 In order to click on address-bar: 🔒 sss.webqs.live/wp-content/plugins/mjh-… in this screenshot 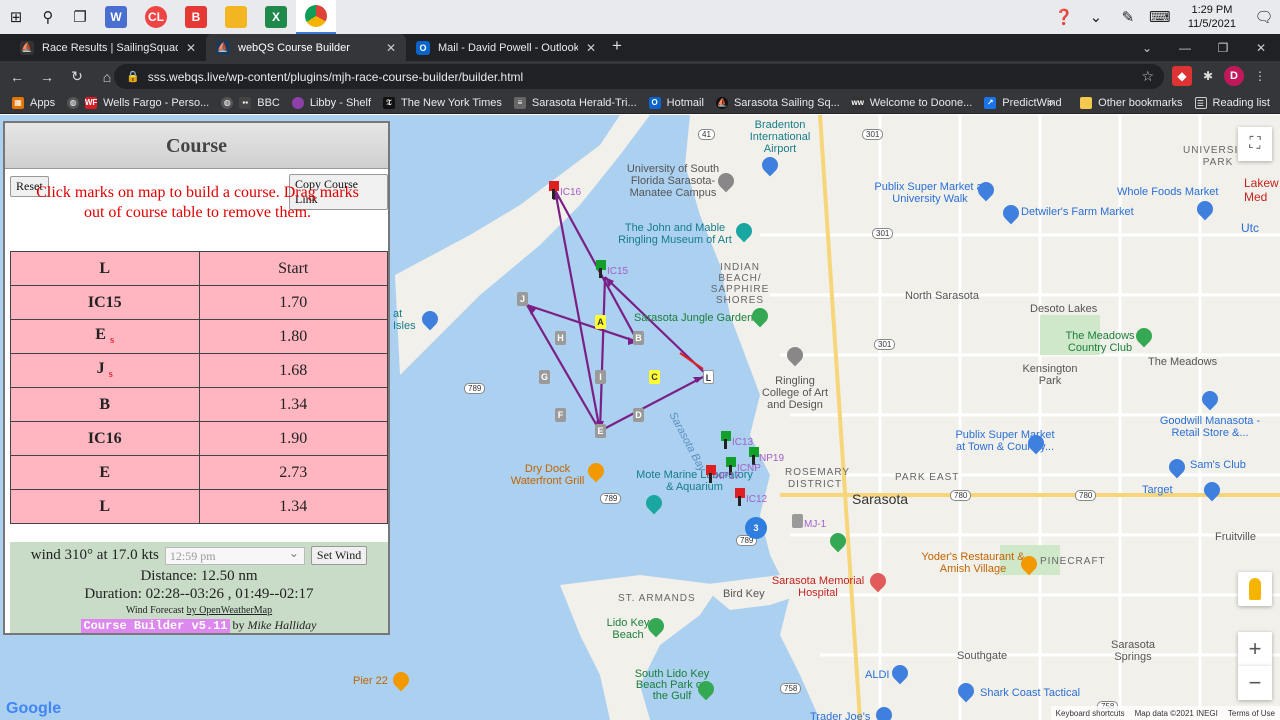, I will do `click(639, 76)`.